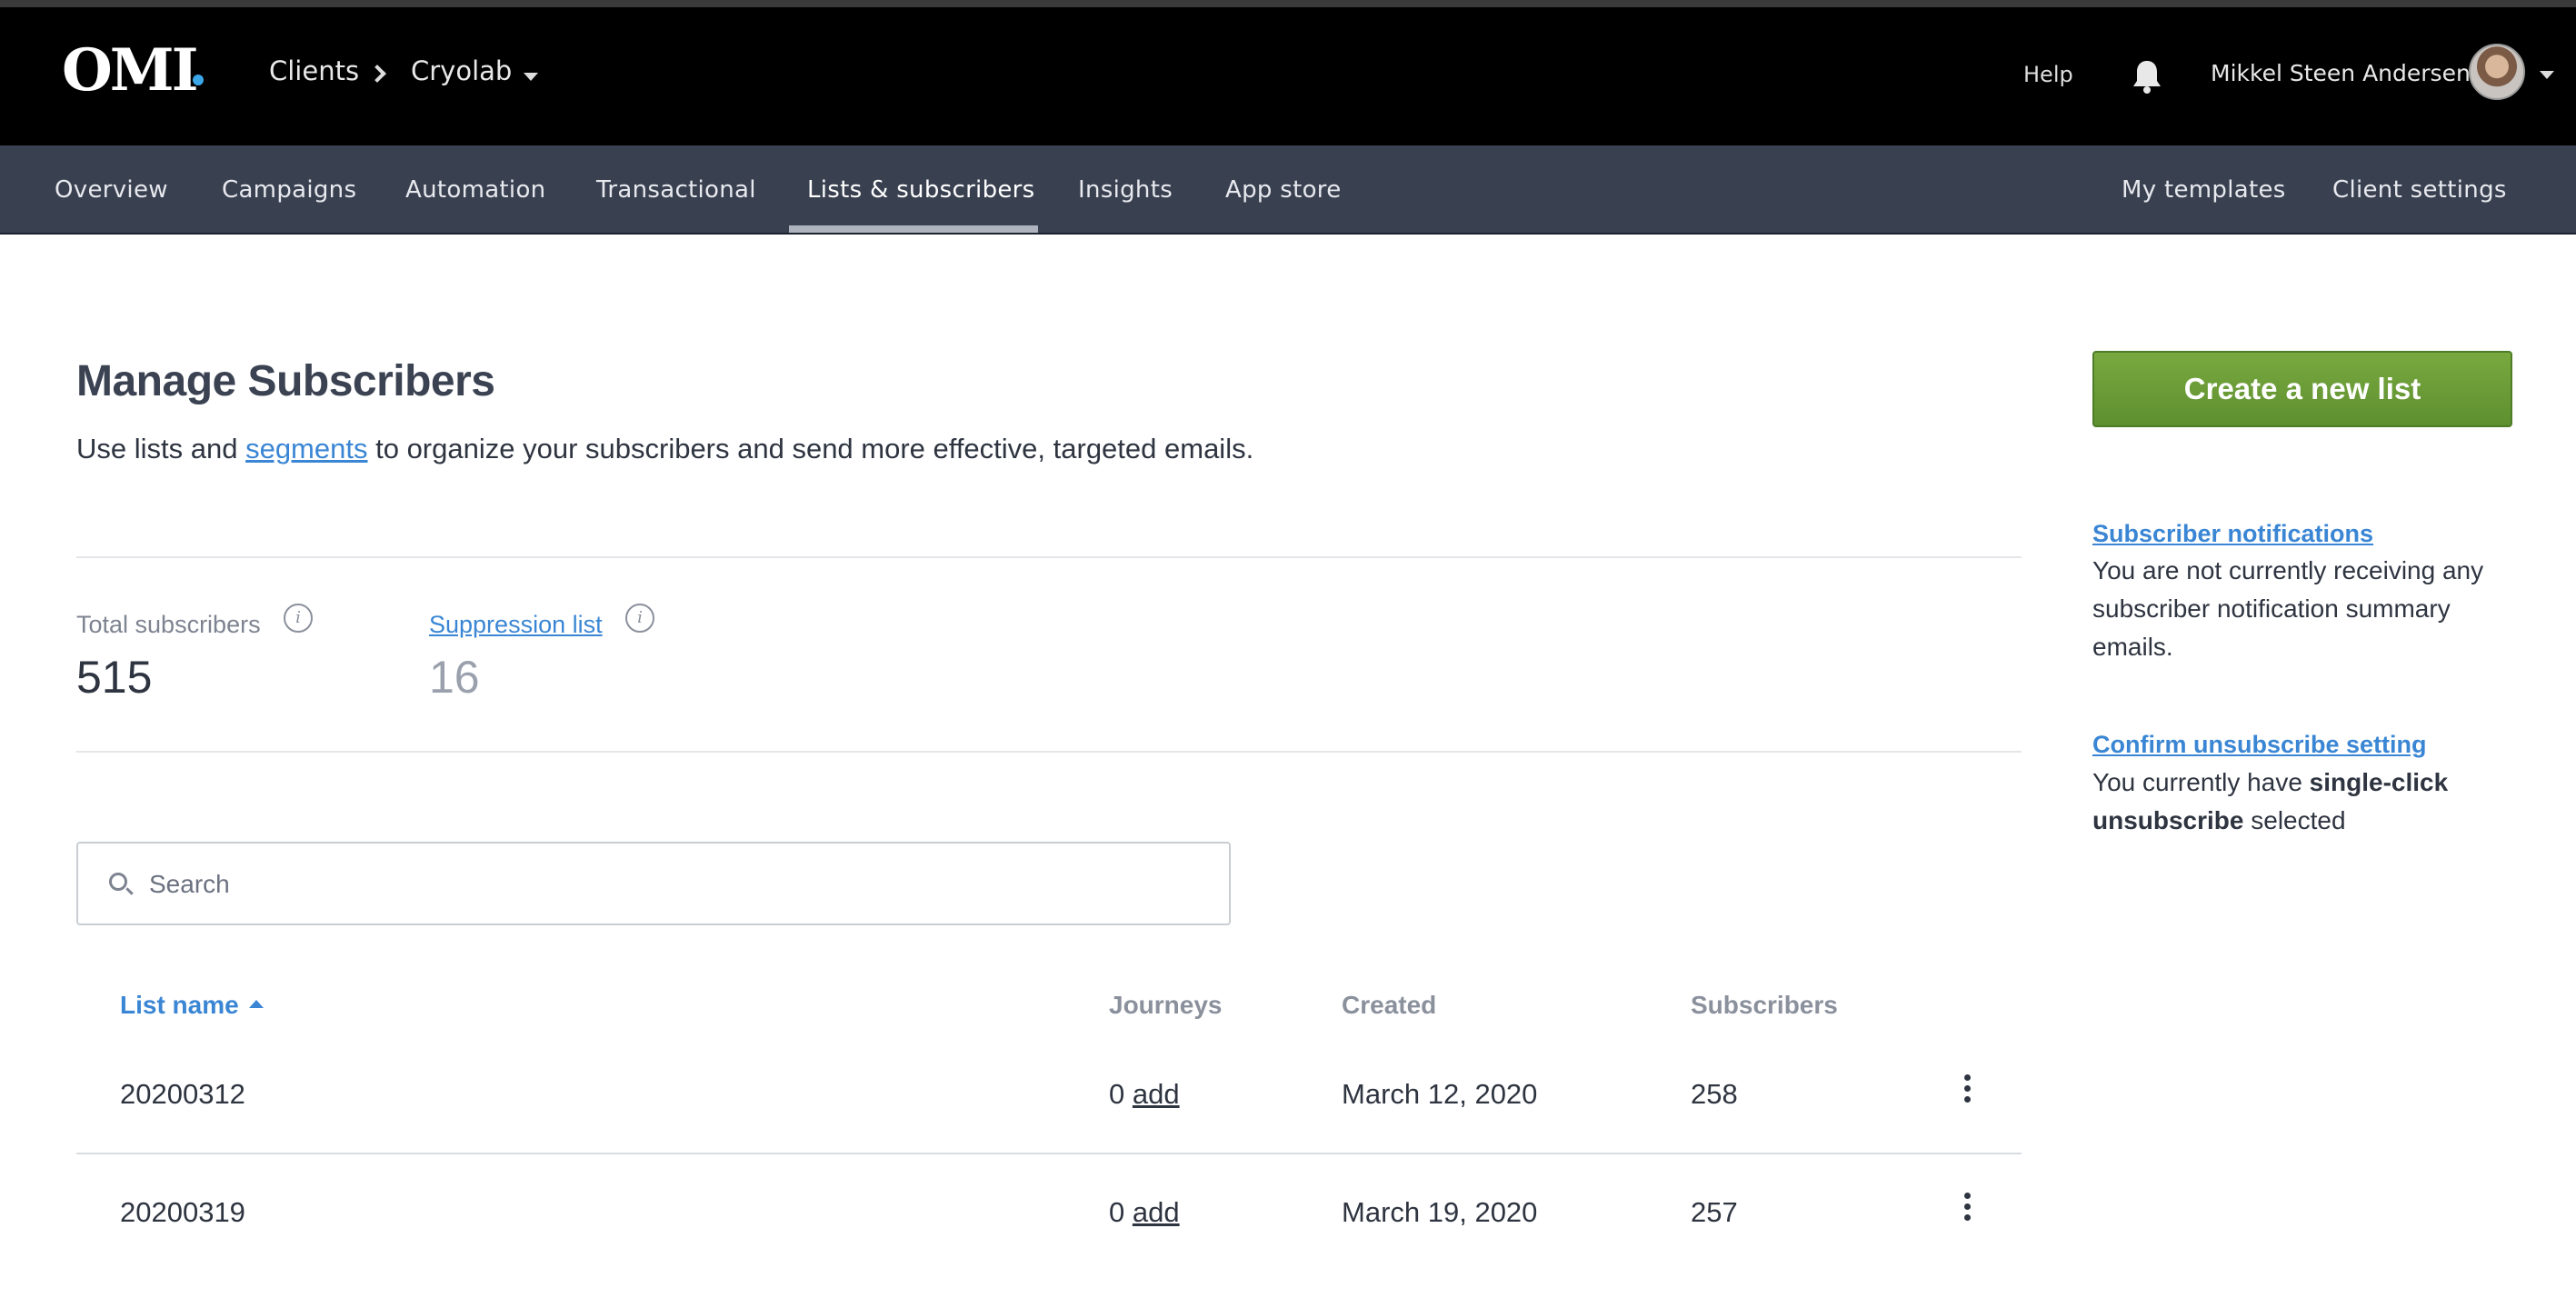 This screenshot has height=1298, width=2576. I want to click on total-subscribers-value: 515, so click(114, 677).